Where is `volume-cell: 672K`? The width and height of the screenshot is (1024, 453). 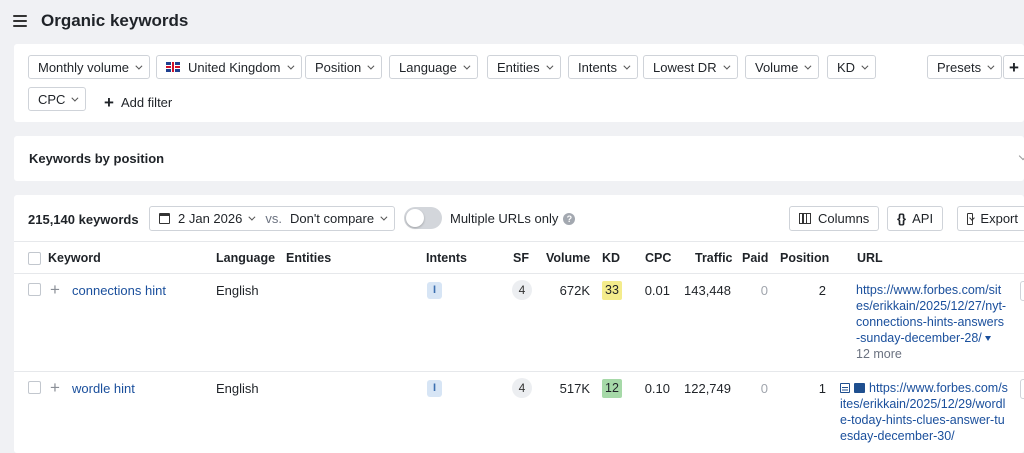
volume-cell: 672K is located at coordinates (574, 290).